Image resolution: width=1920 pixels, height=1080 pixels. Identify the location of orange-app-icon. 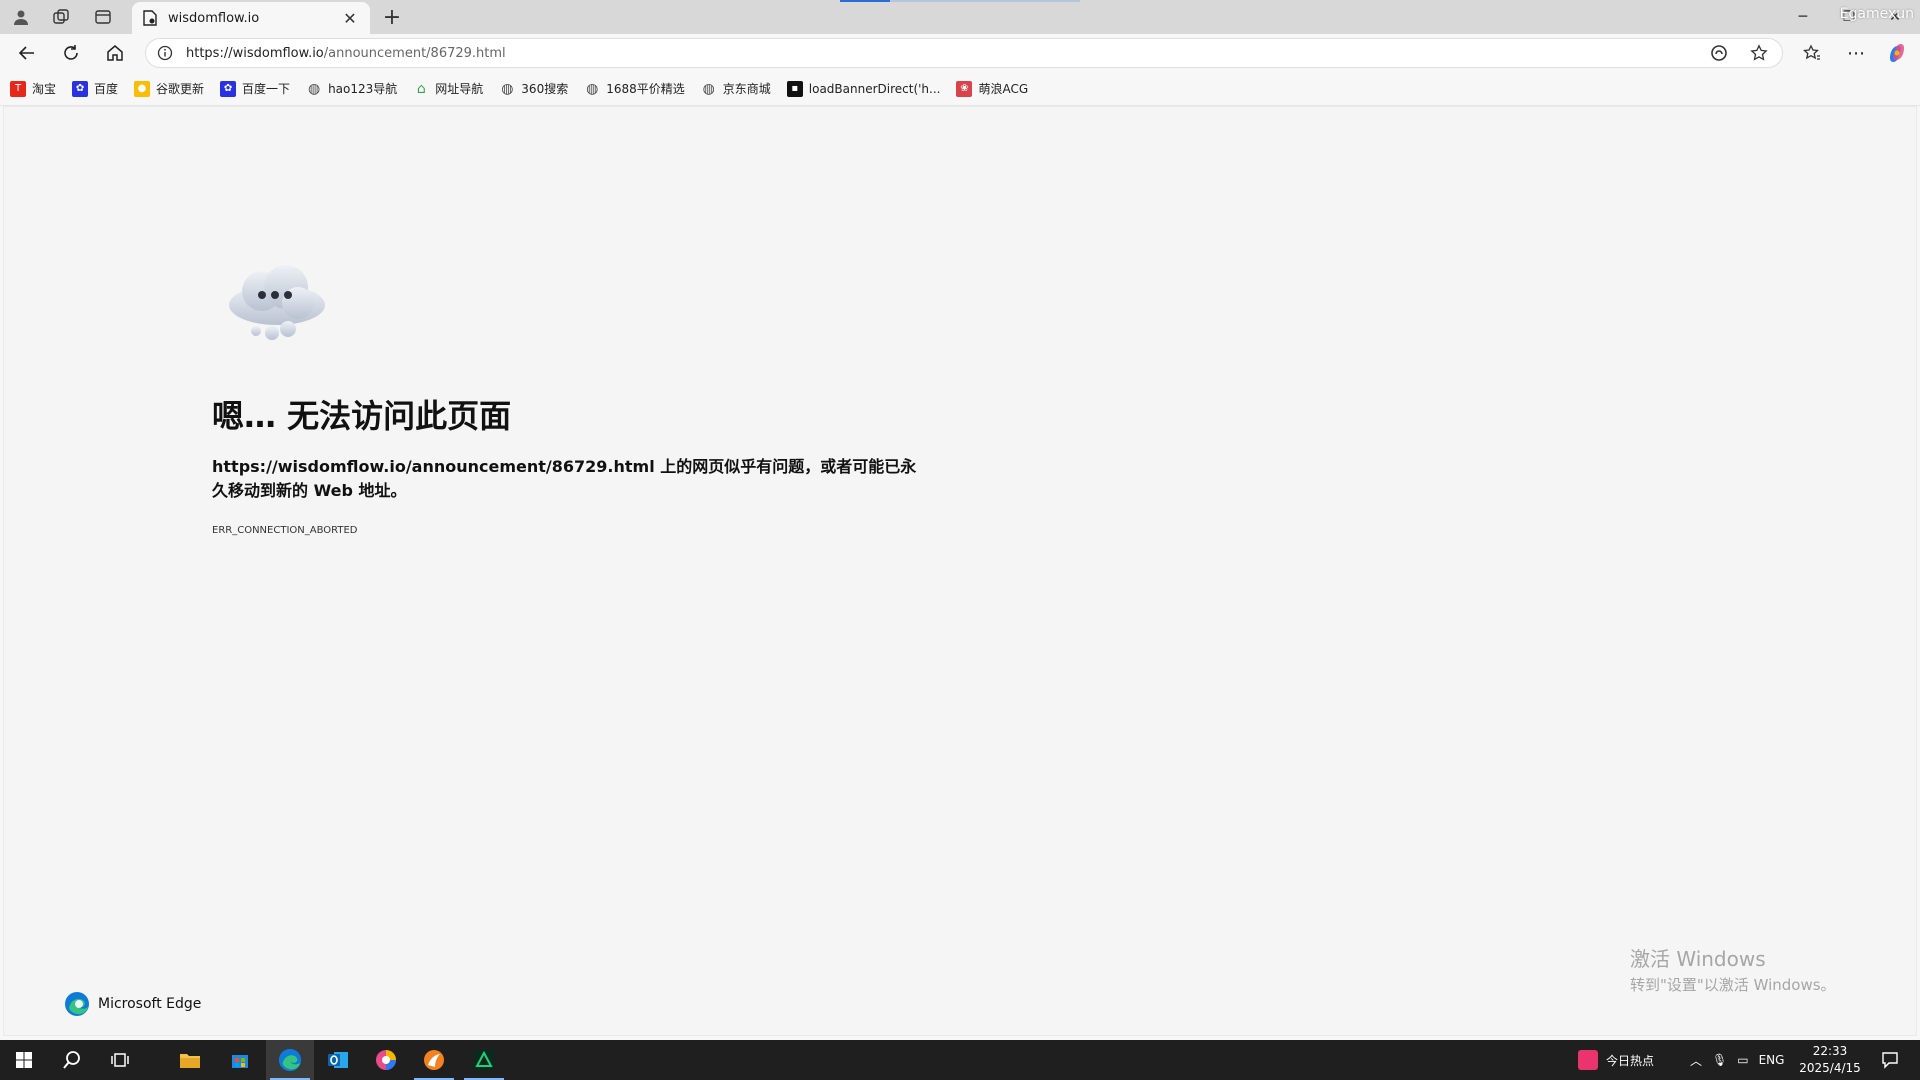
(434, 1060).